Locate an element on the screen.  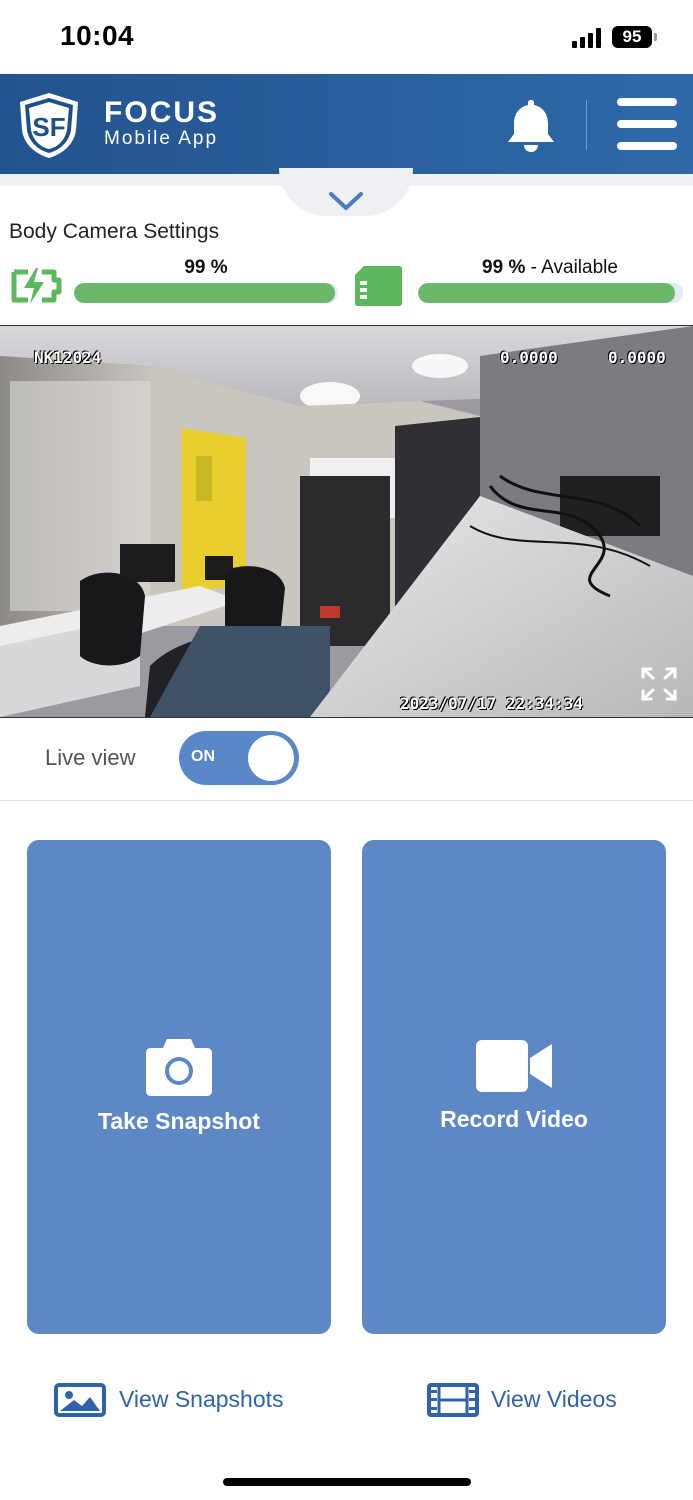
live-view-label: Live view is located at coordinates (90, 757).